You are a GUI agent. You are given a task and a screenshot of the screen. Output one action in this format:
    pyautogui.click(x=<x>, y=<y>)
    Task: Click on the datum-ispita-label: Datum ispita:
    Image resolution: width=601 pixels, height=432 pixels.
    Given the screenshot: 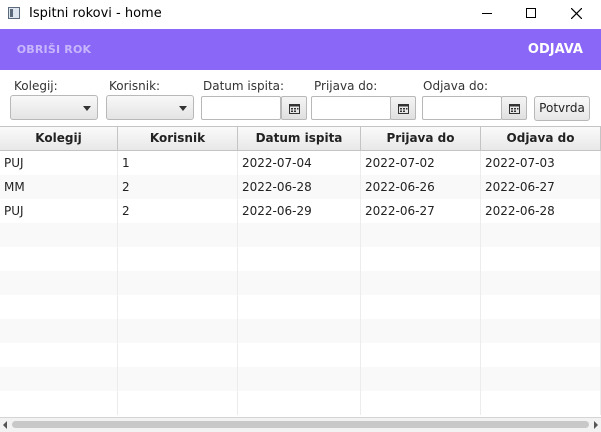 What is the action you would take?
    pyautogui.click(x=244, y=86)
    